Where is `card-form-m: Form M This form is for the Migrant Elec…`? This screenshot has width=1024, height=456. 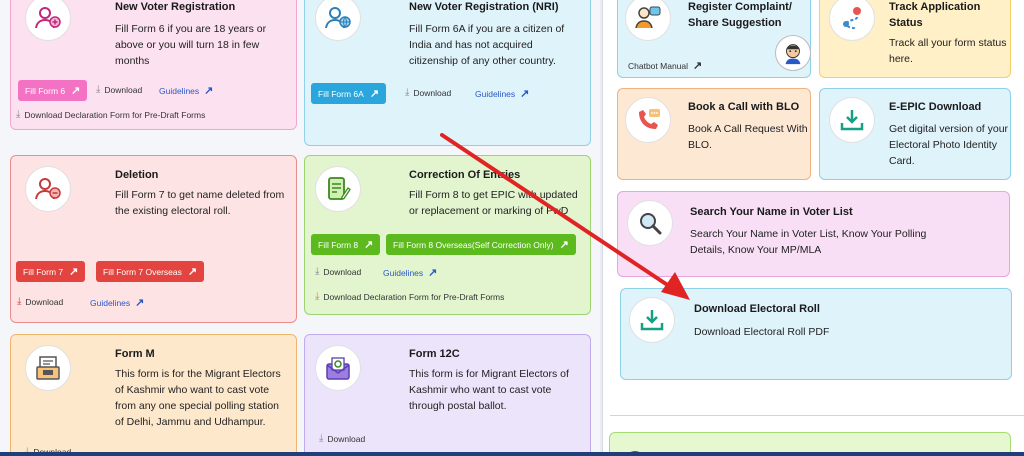
card-form-m: Form M This form is for the Migrant Elec… is located at coordinates (153, 395).